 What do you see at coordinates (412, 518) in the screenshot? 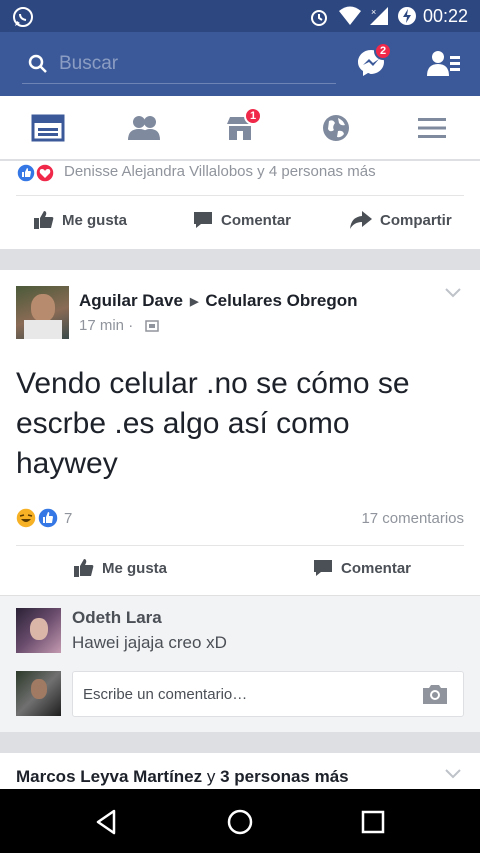
I see `comments-count: 17 comentarios` at bounding box center [412, 518].